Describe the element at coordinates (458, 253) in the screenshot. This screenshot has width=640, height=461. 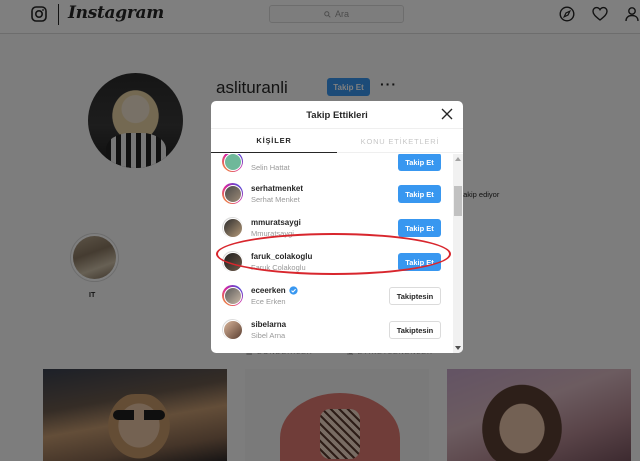
I see `list-scrollbar` at that location.